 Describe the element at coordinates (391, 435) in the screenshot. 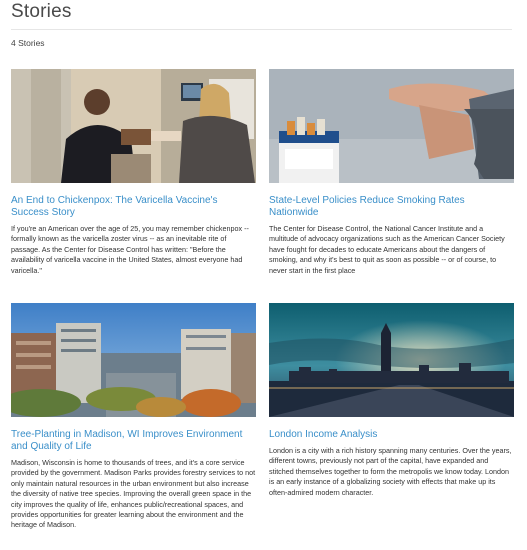

I see `story-title: London Income Analysis` at that location.